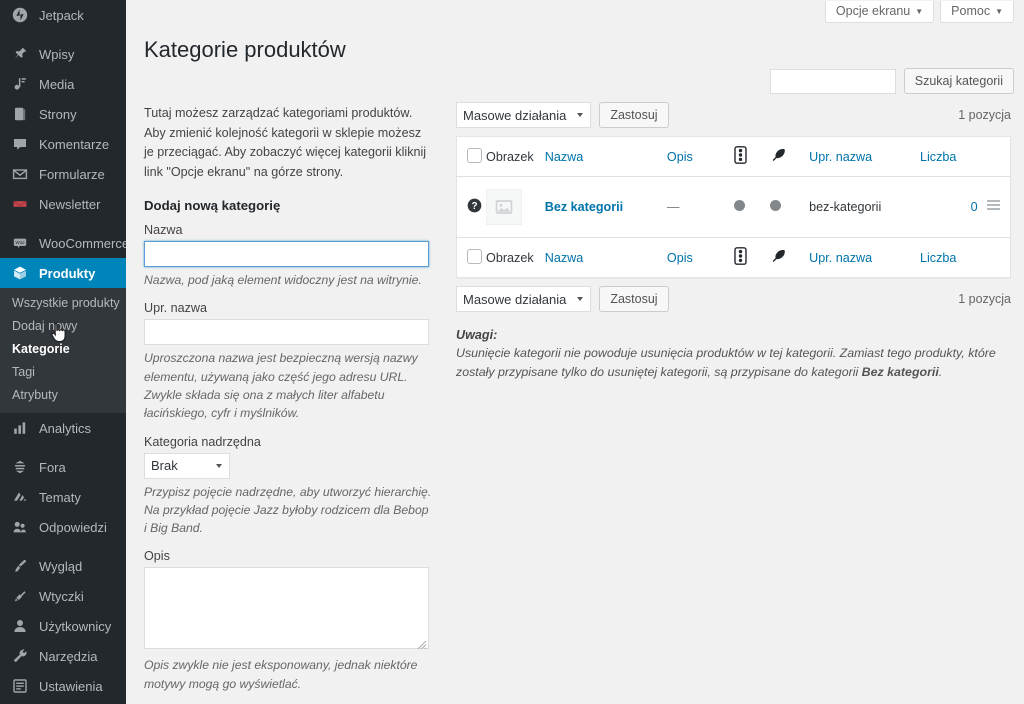 Image resolution: width=1024 pixels, height=704 pixels. Describe the element at coordinates (524, 299) in the screenshot. I see `bulk-actions-select-bottom: Masowe działania` at that location.